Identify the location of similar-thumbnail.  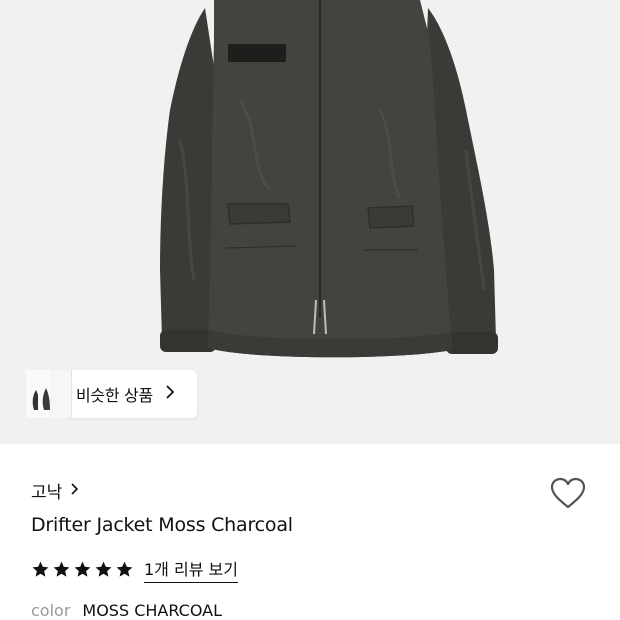
(61, 394).